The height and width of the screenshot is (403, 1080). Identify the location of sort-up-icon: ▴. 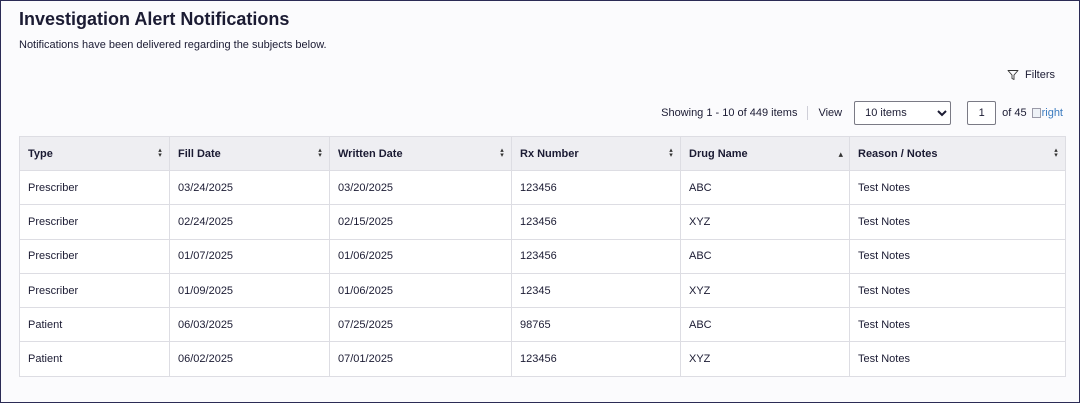
(840, 154).